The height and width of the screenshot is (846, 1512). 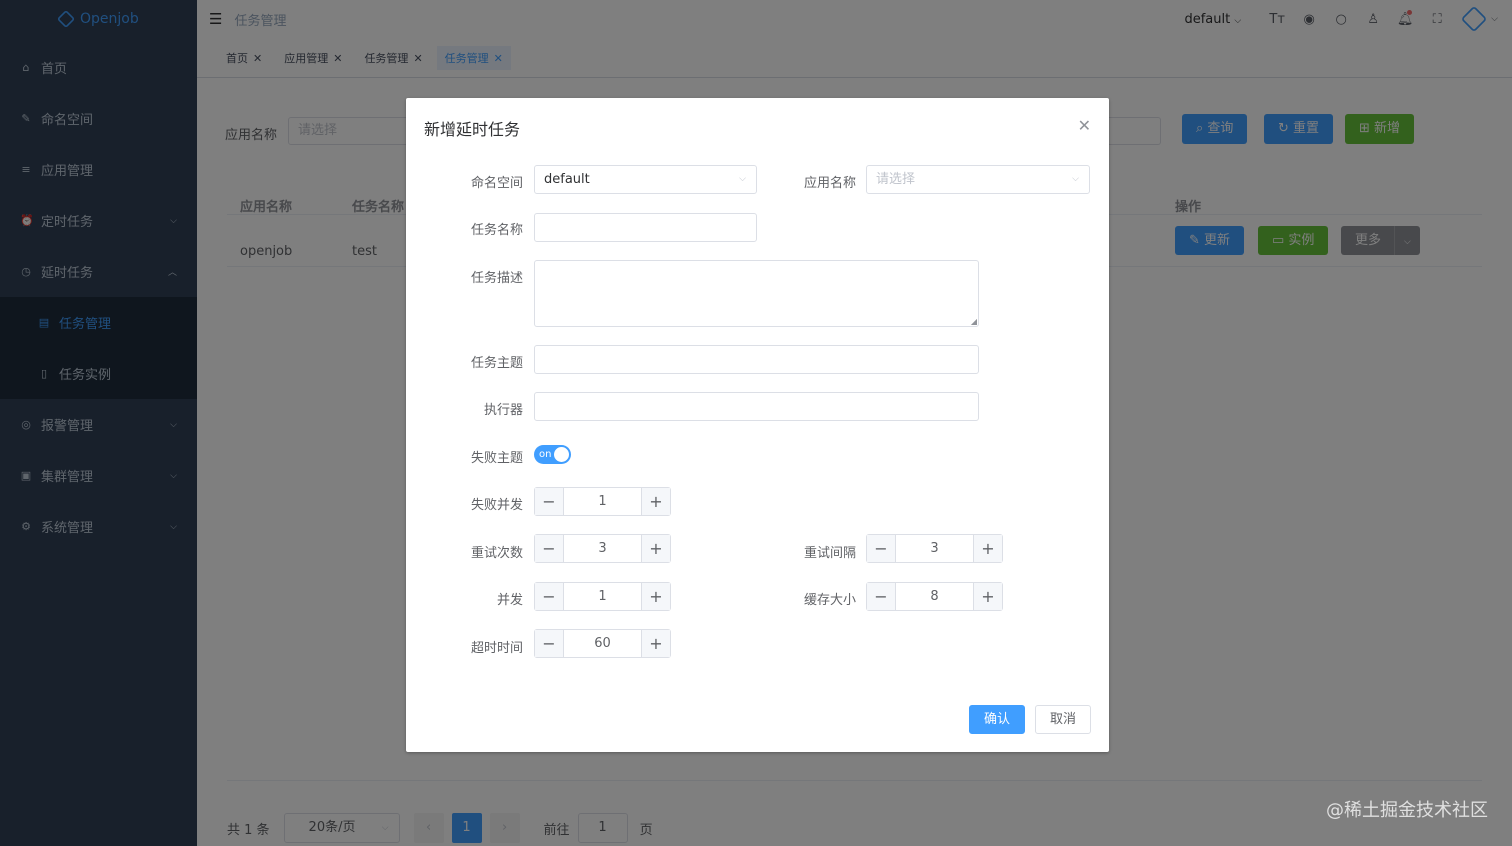 What do you see at coordinates (472, 129) in the screenshot?
I see `dialog-title: 新增延时任务` at bounding box center [472, 129].